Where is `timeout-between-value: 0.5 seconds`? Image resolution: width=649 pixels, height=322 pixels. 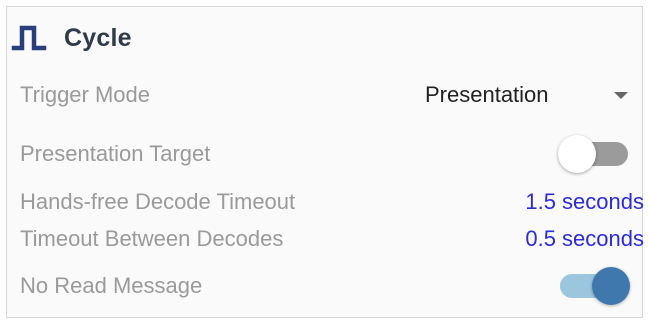
timeout-between-value: 0.5 seconds is located at coordinates (584, 239).